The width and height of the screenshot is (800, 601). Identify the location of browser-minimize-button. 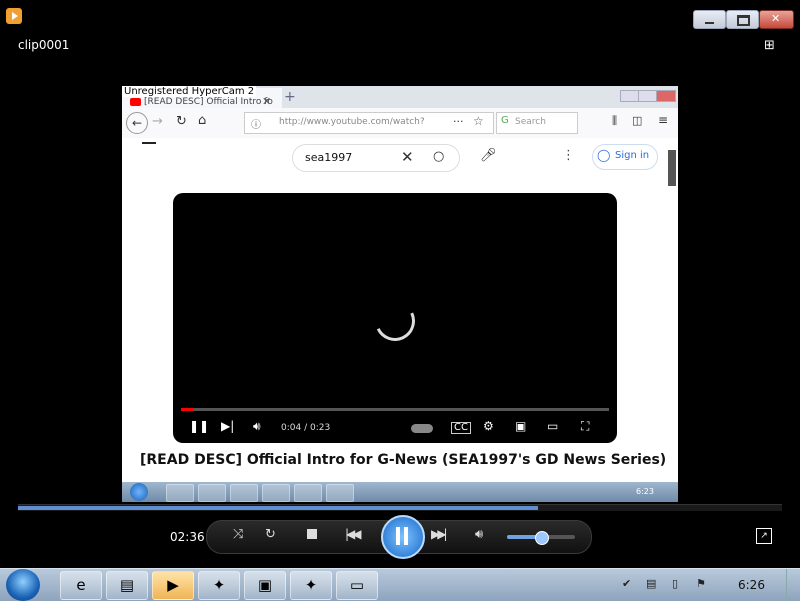
(630, 96).